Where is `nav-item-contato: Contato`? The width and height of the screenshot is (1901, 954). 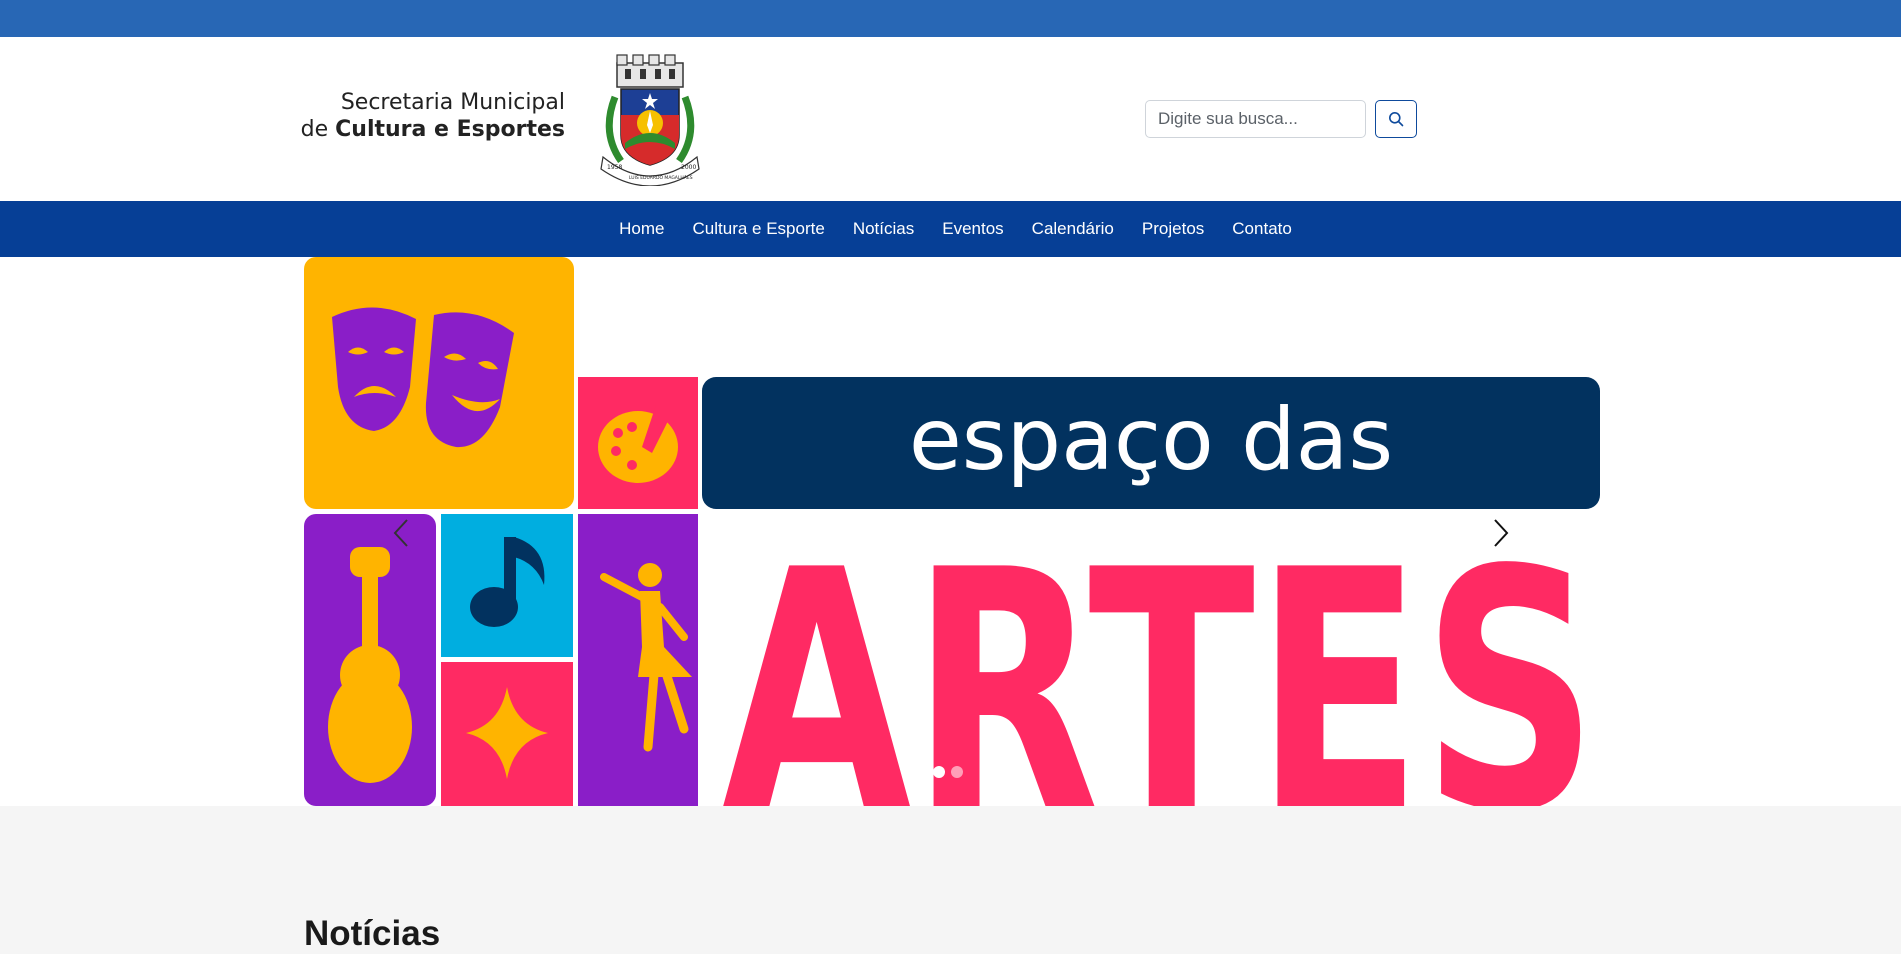
nav-item-contato: Contato is located at coordinates (1262, 229).